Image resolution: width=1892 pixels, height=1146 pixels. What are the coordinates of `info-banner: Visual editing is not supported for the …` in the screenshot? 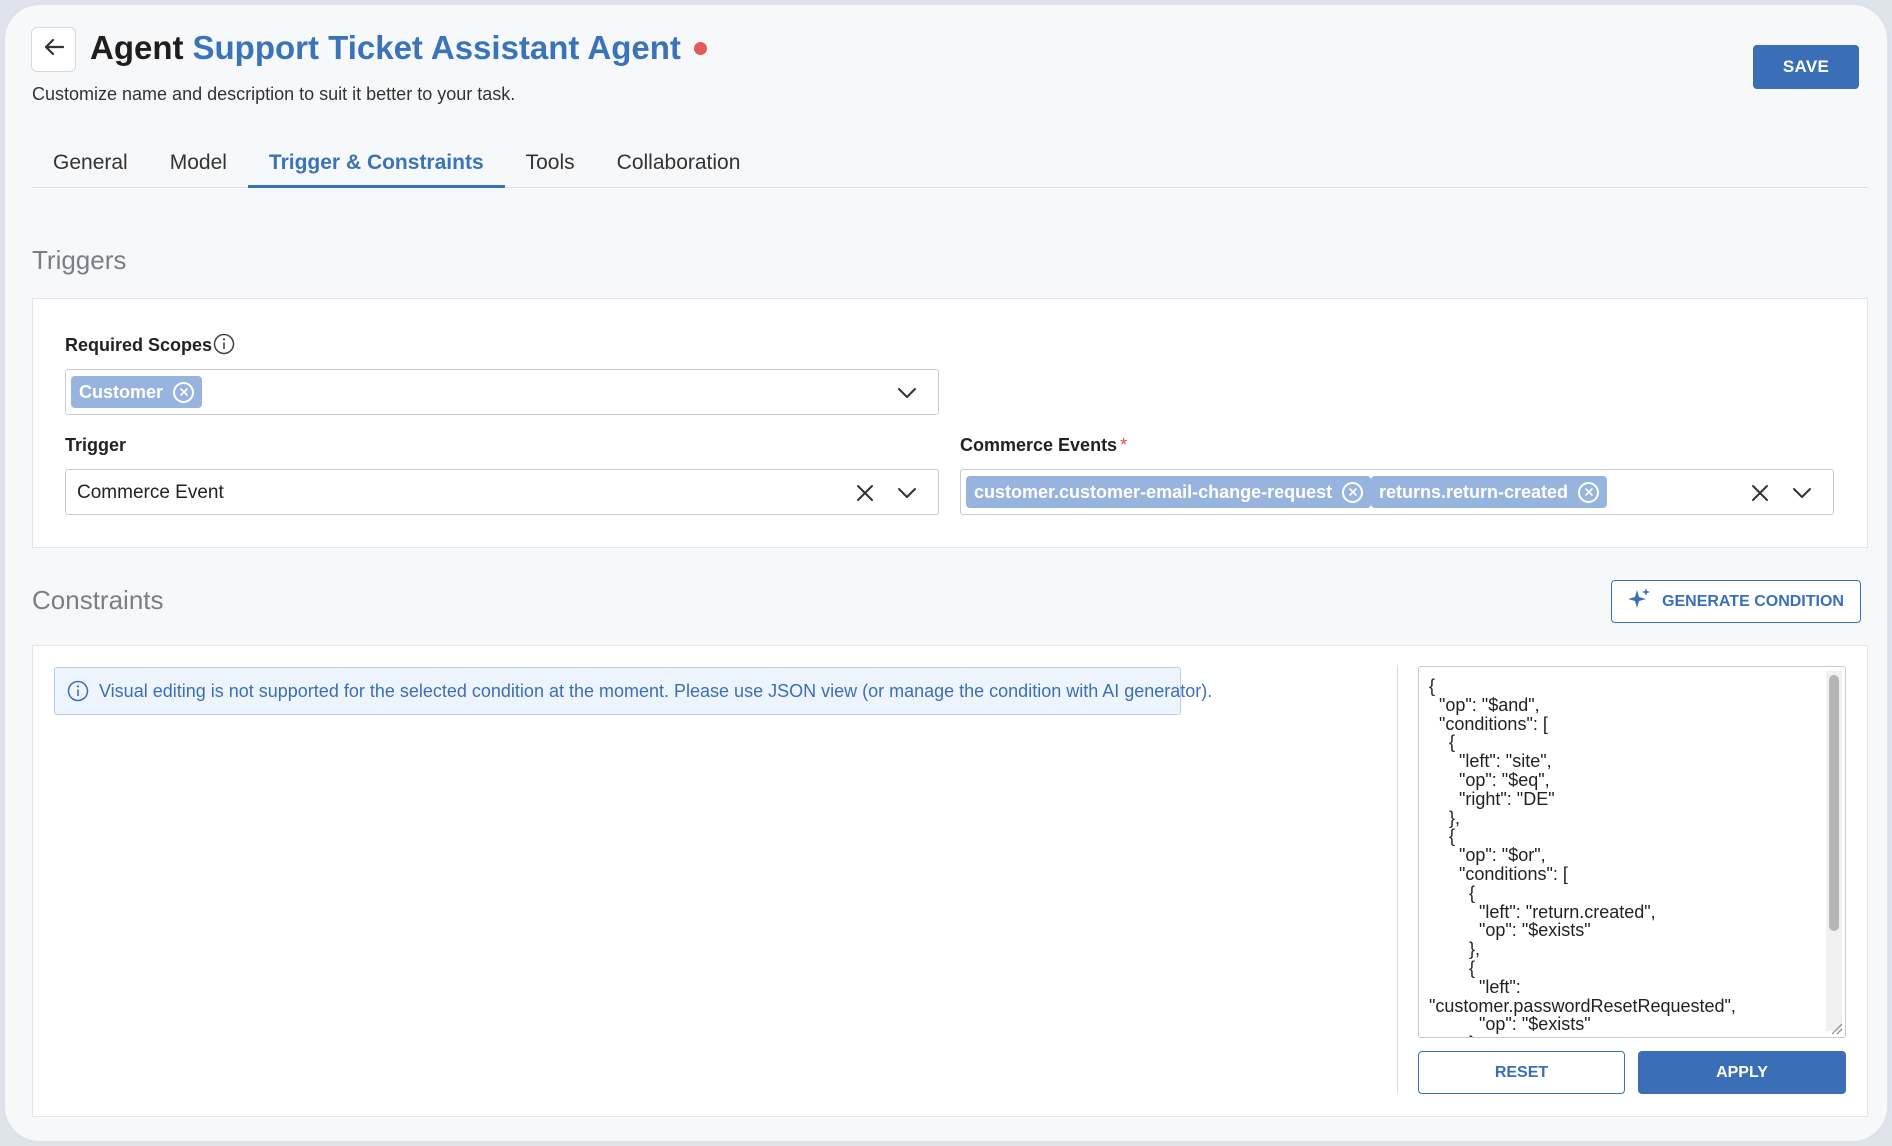 It's located at (633, 691).